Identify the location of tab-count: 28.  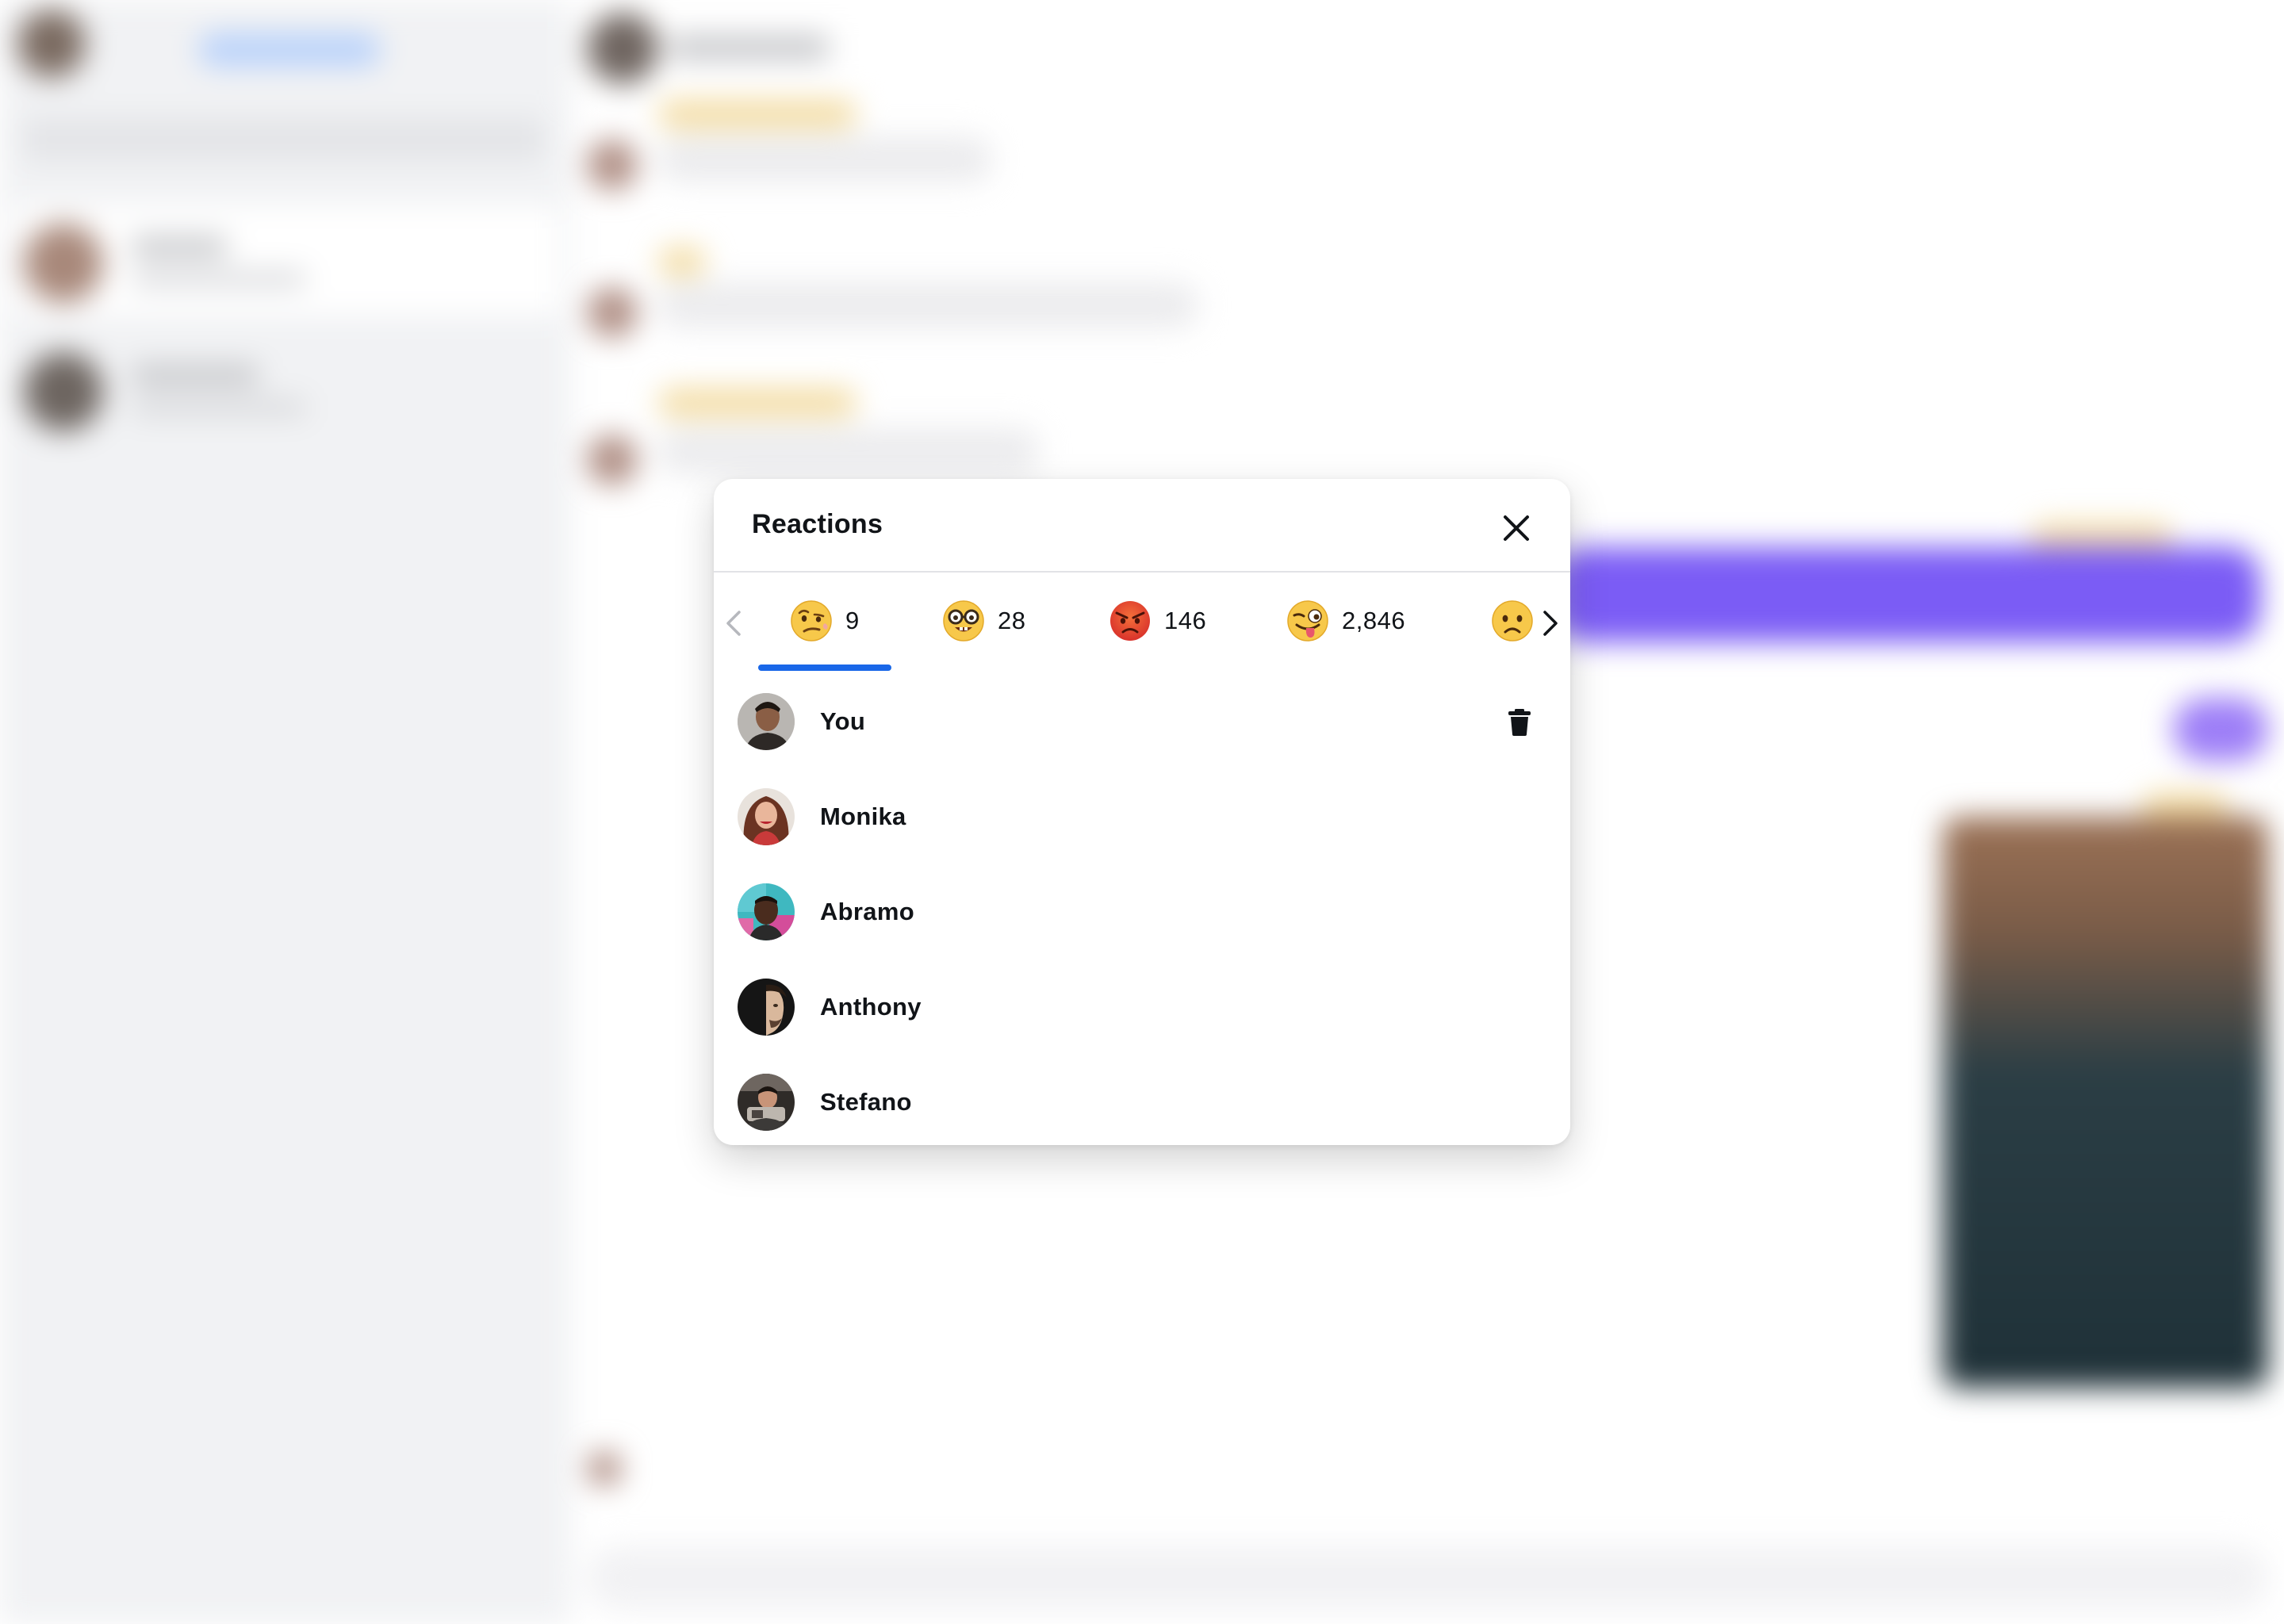
(1012, 620).